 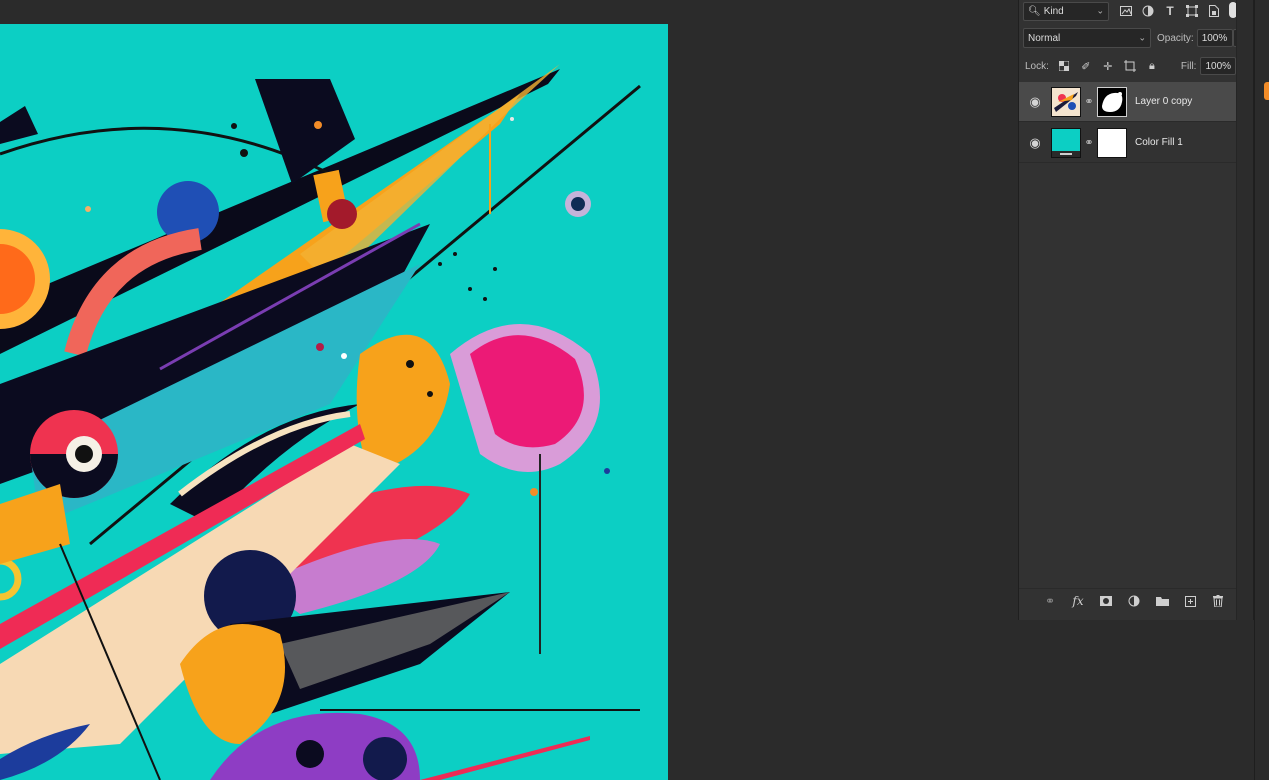 I want to click on new-layer-icon, so click(x=1190, y=601).